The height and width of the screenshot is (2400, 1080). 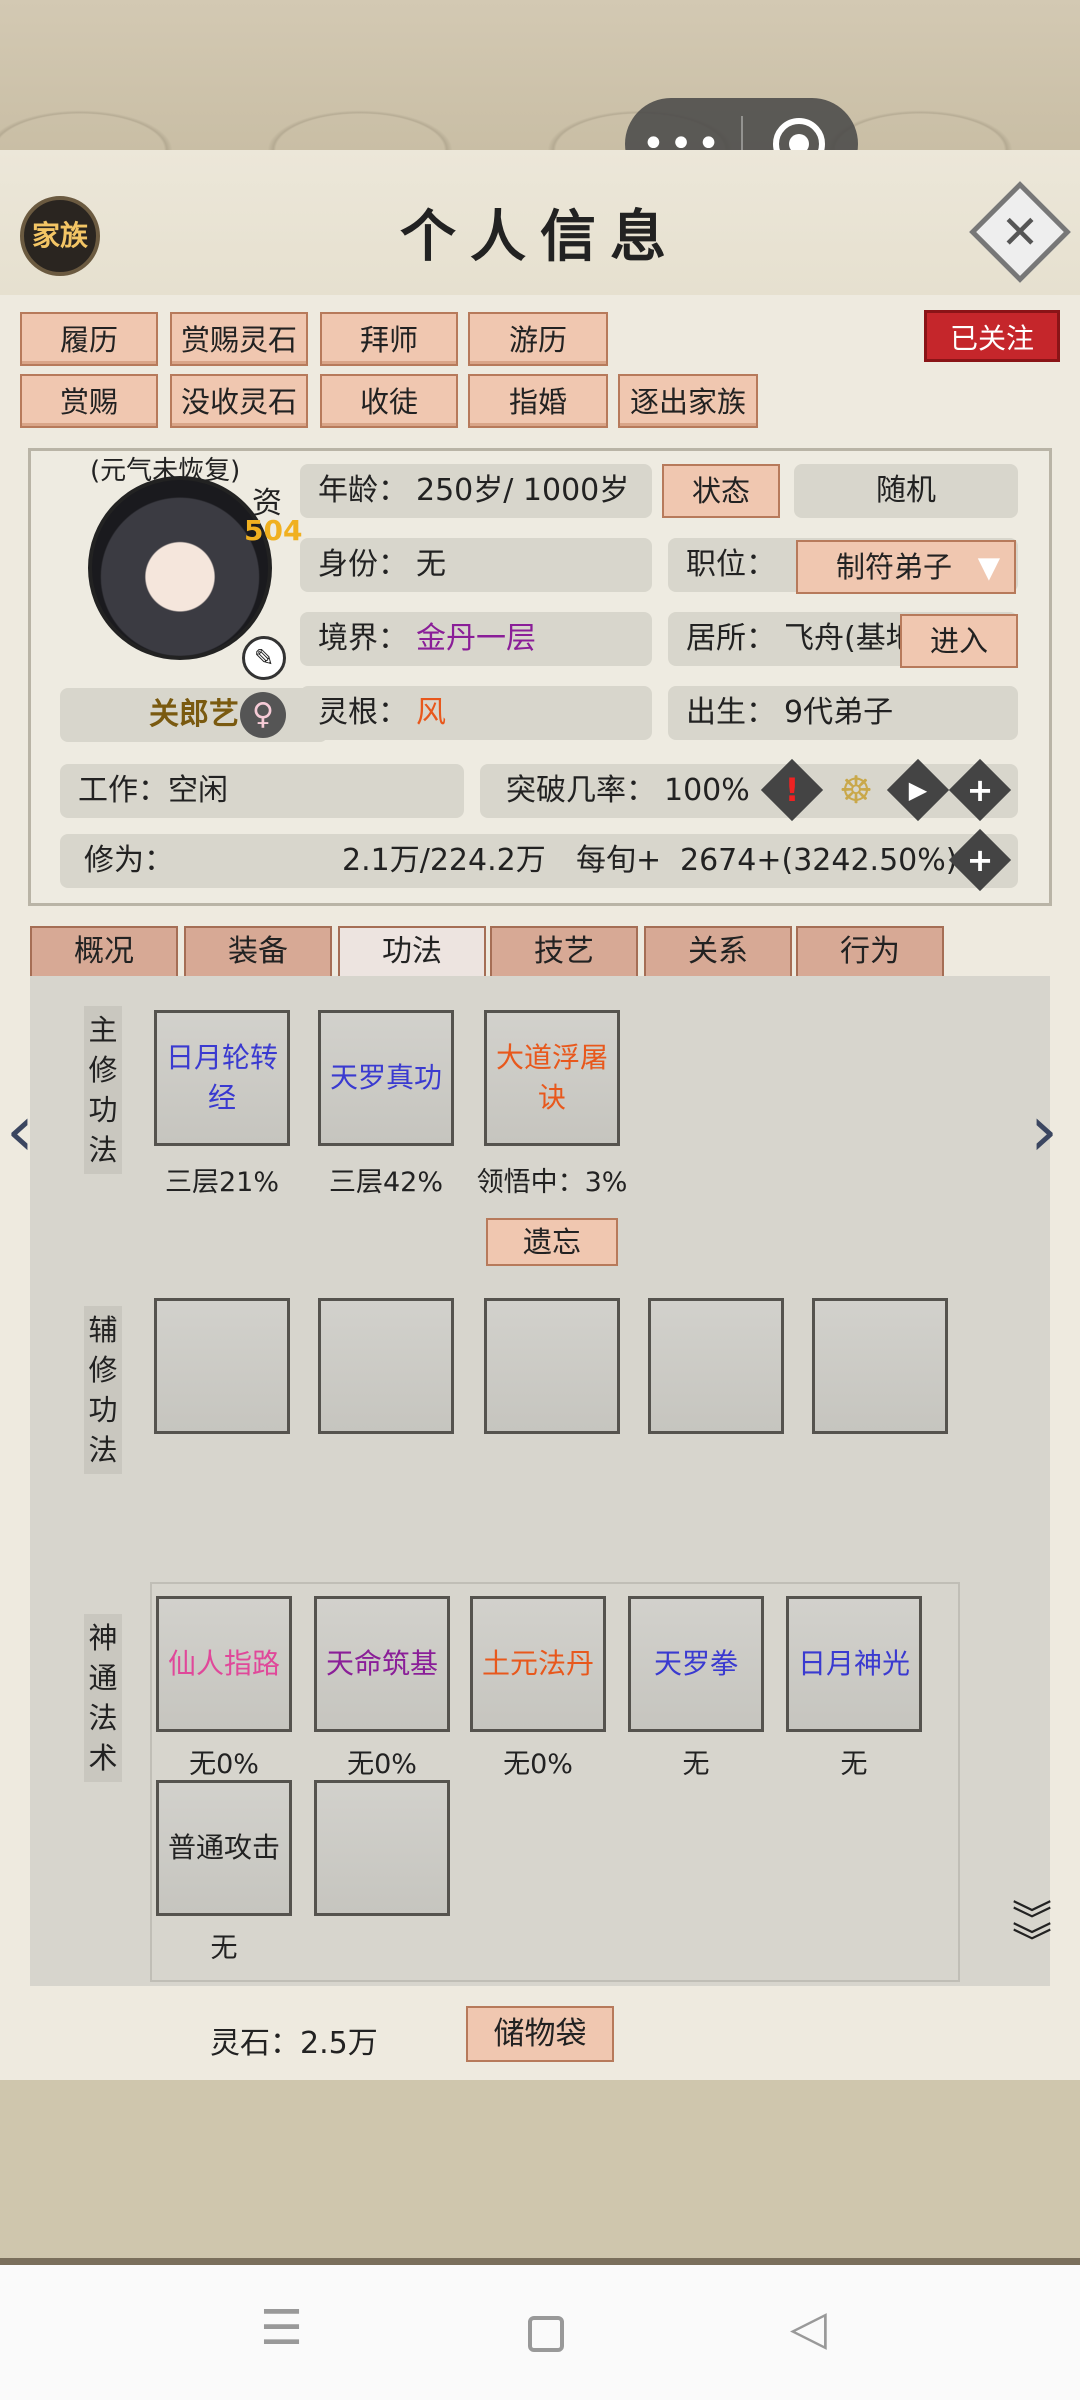 I want to click on reward-stone-button: 赏赐灵石, so click(x=239, y=339).